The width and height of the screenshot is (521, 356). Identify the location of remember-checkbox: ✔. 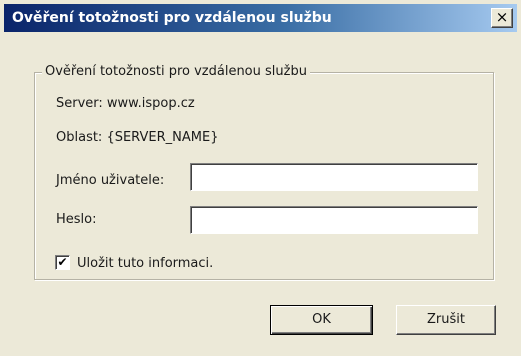
(62, 262).